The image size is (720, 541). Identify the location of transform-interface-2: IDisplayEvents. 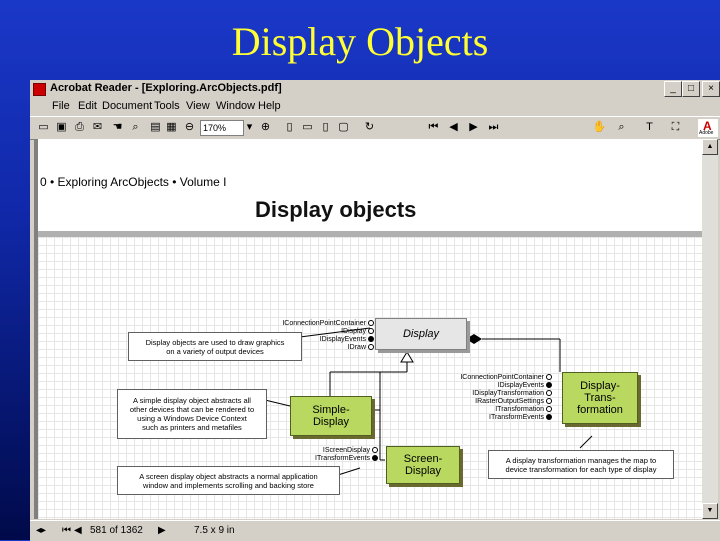
(520, 385).